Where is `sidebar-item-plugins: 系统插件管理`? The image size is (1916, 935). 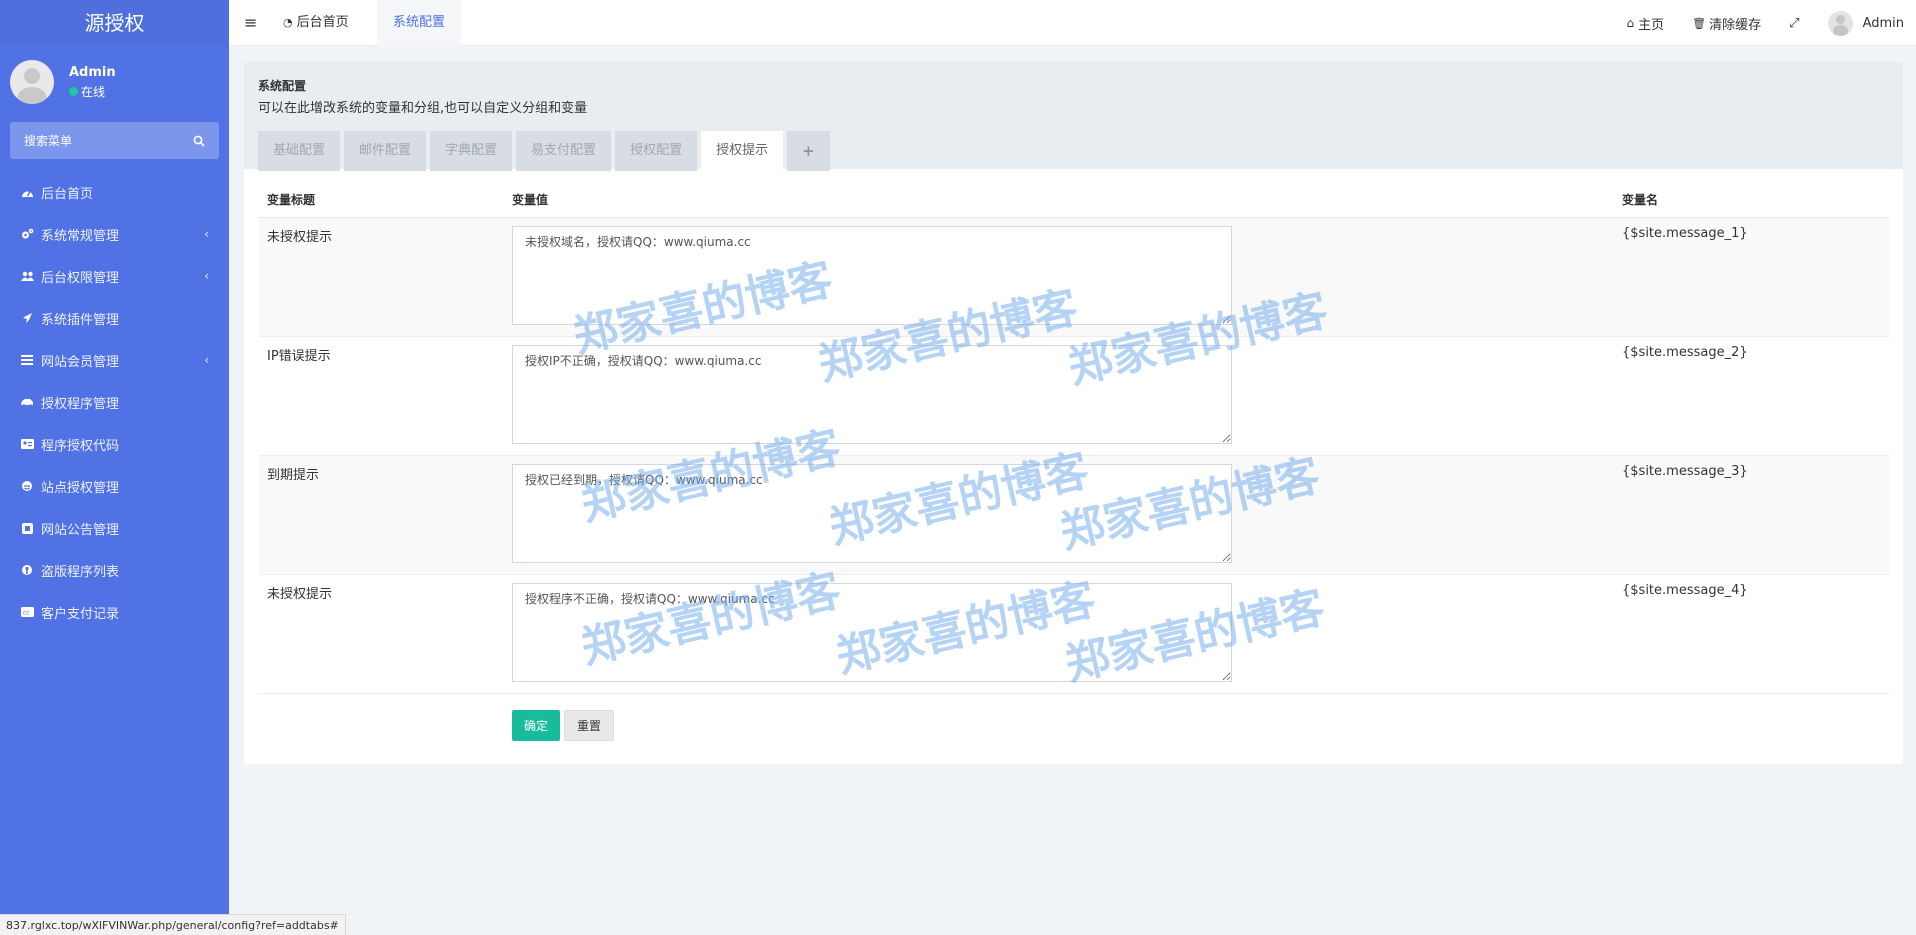
sidebar-item-plugins: 系统插件管理 is located at coordinates (114, 318).